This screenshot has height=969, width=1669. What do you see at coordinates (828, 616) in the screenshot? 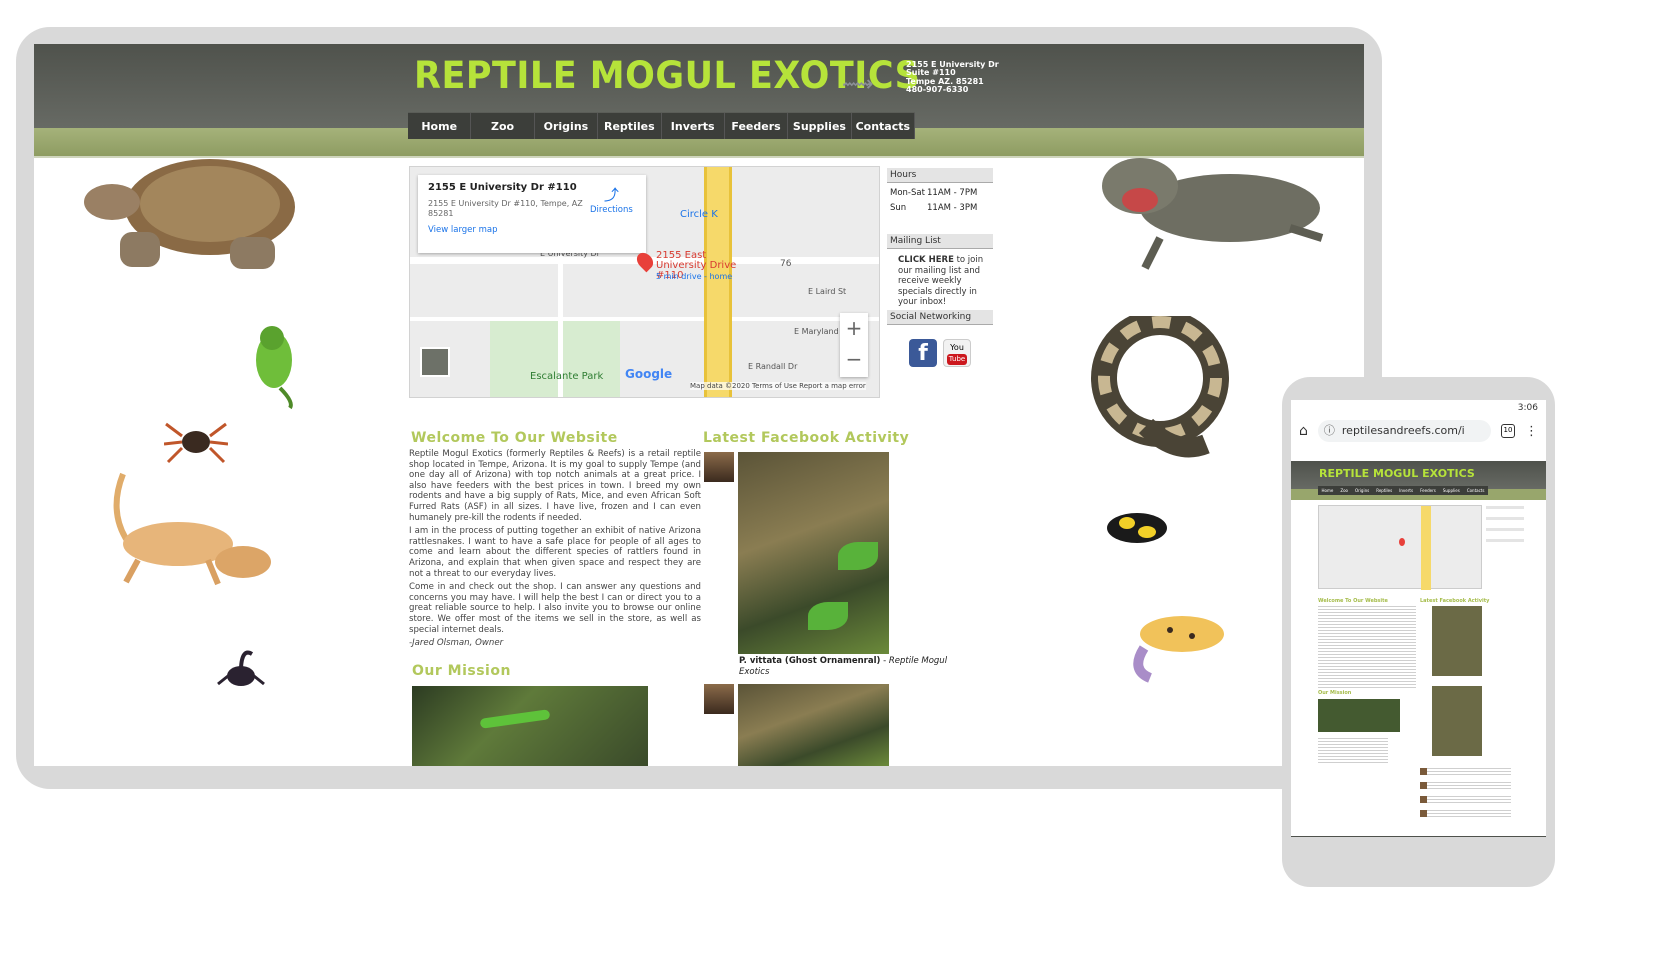
I see `leaf-shape` at bounding box center [828, 616].